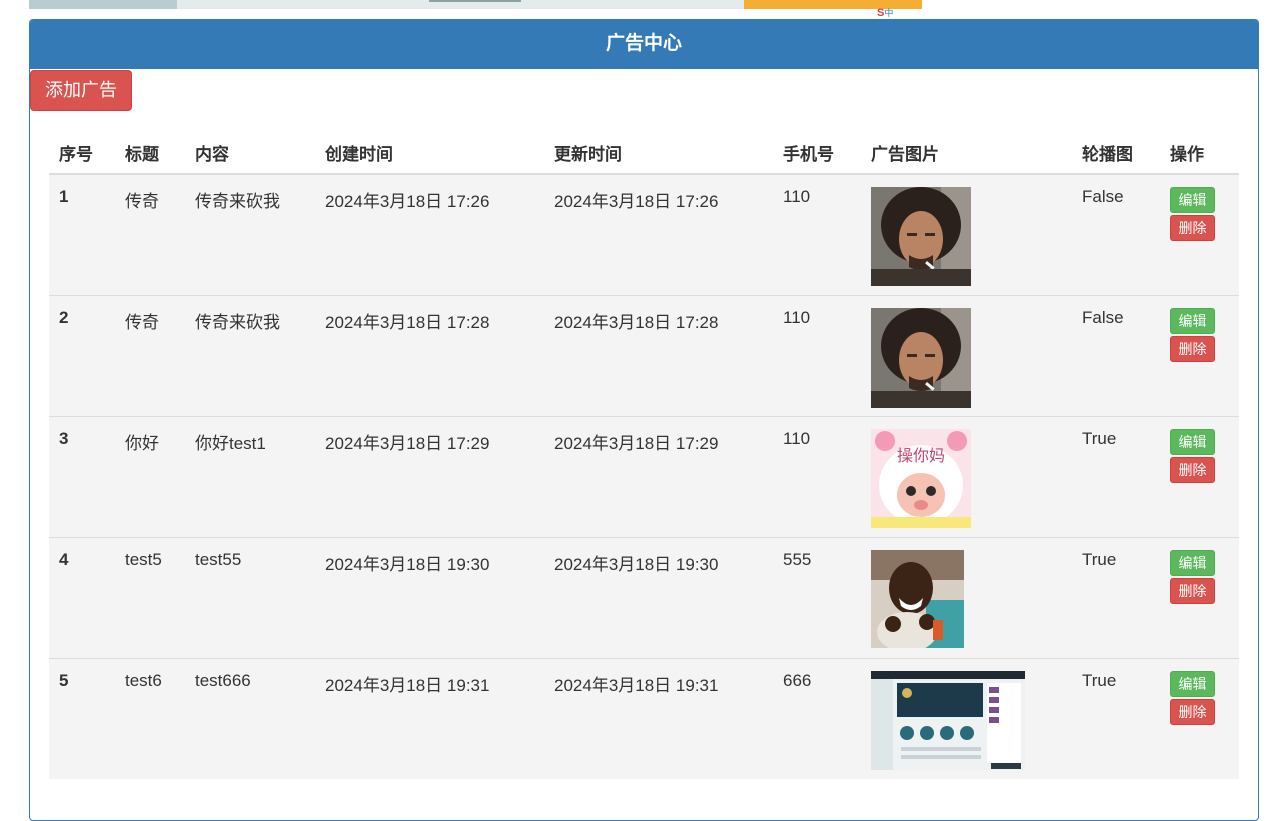 The image size is (1280, 821). I want to click on row-index: 2, so click(82, 356).